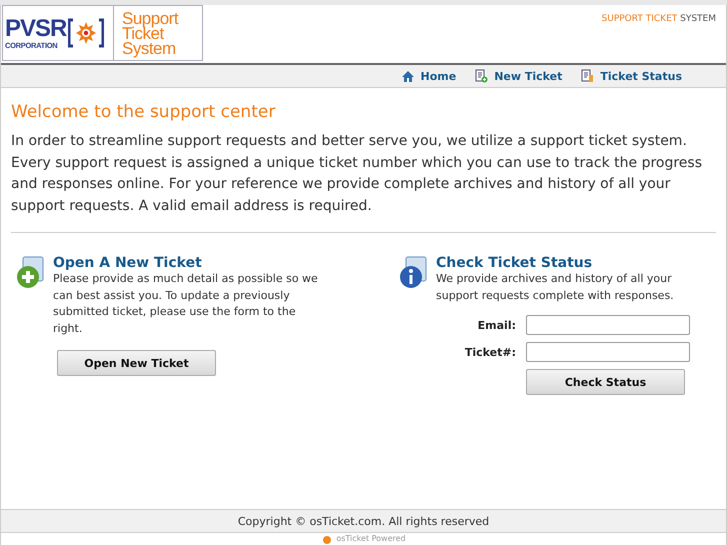  Describe the element at coordinates (496, 325) in the screenshot. I see `field-label: Email:` at that location.